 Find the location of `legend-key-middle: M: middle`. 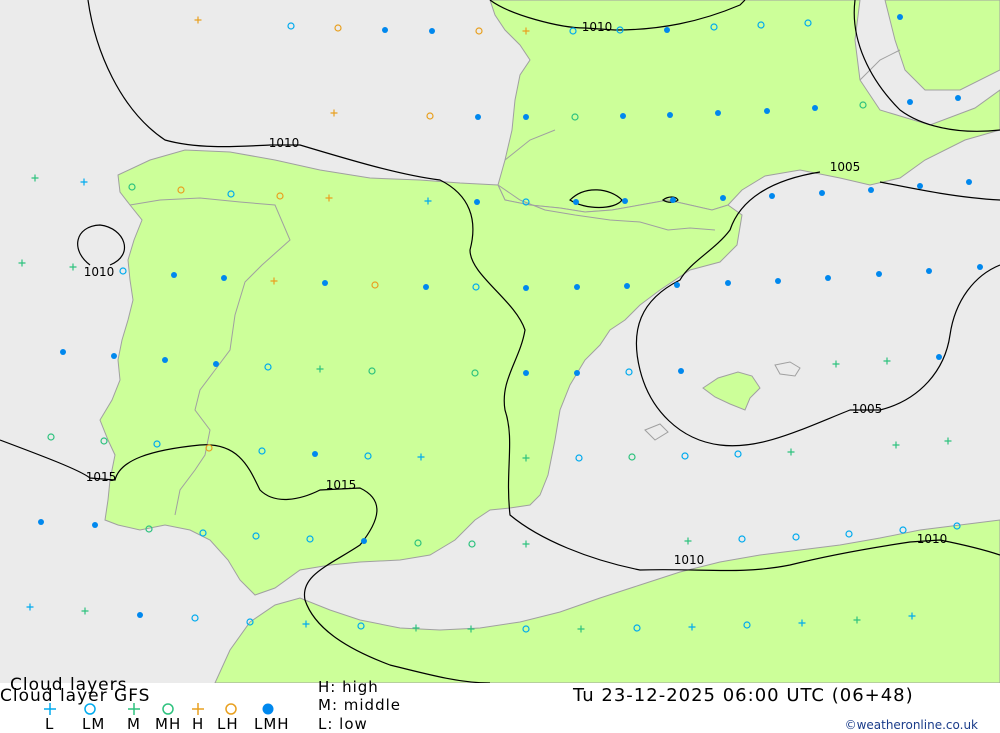

legend-key-middle: M: middle is located at coordinates (359, 705).